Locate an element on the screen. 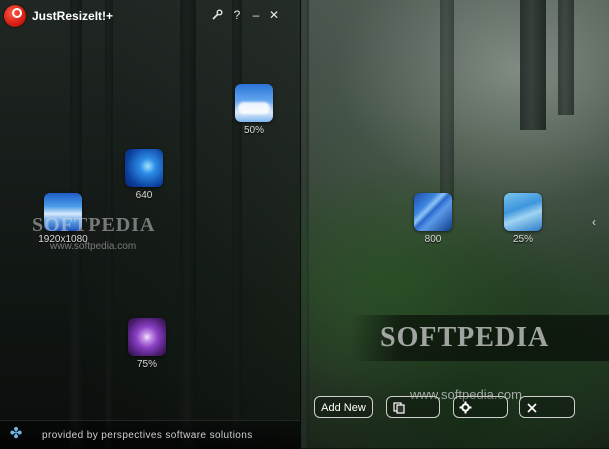  stripes-icon is located at coordinates (433, 212).